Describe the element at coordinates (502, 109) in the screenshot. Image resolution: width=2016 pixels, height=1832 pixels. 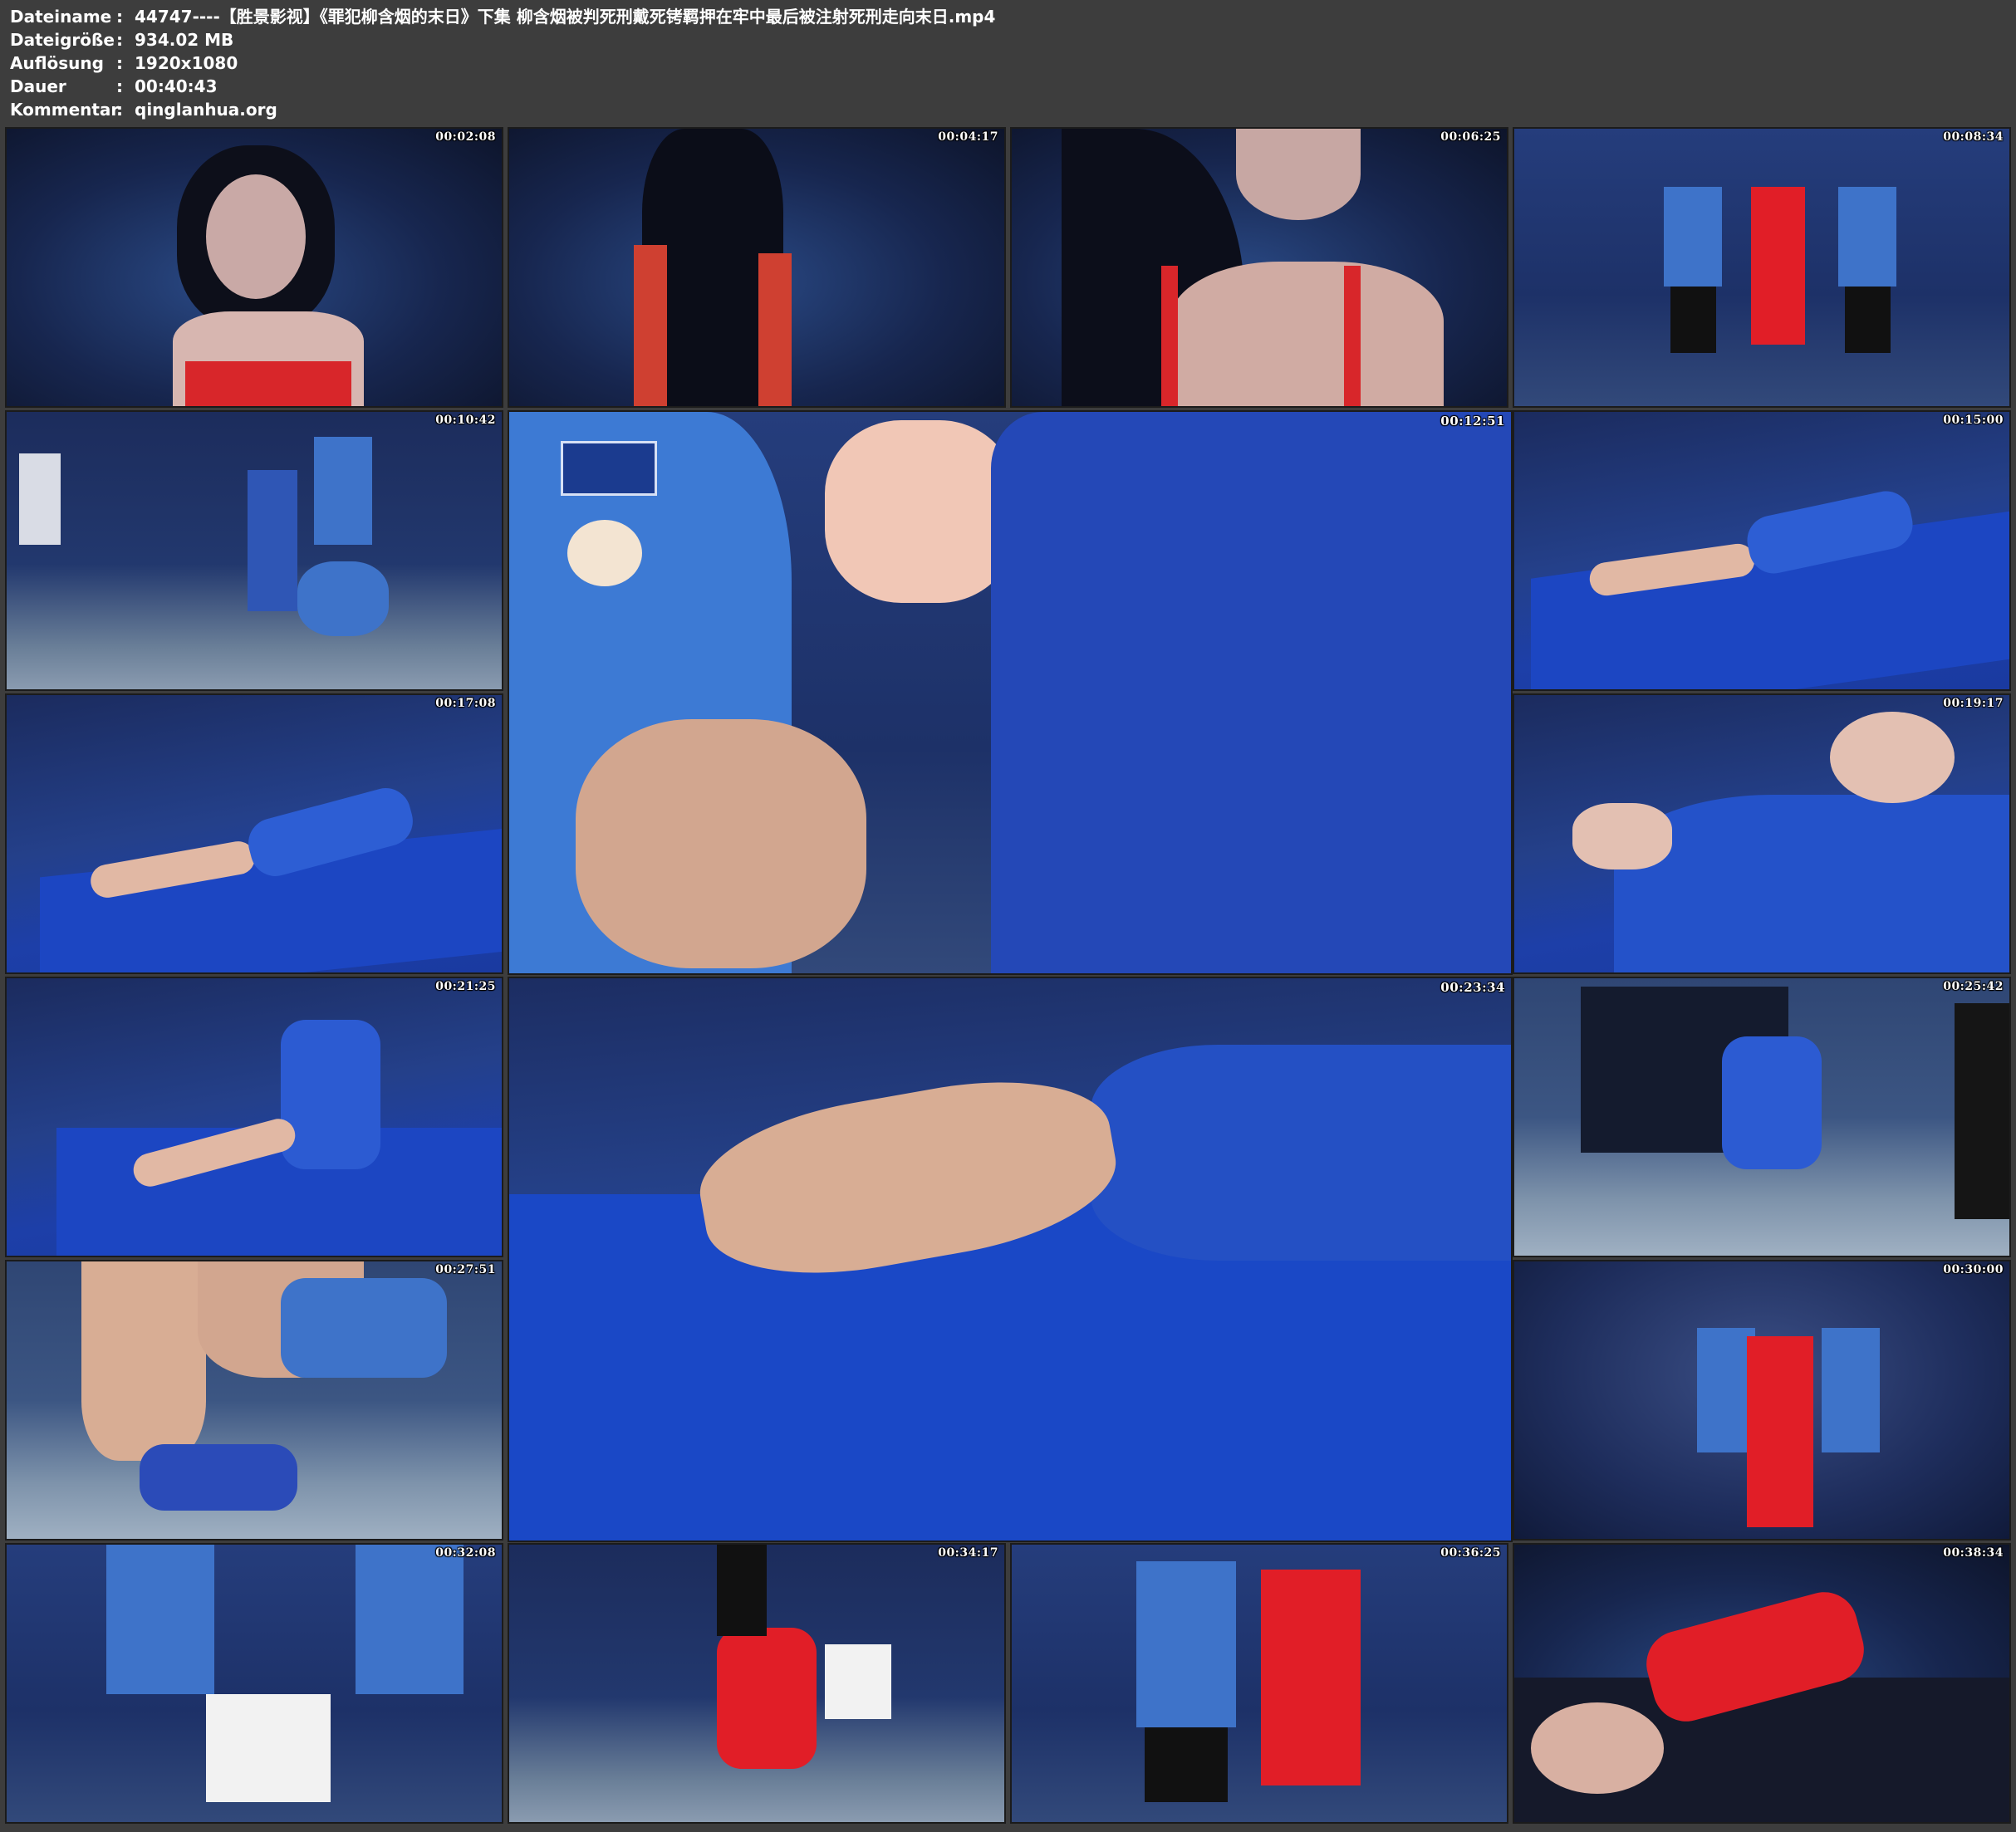
I see `info-row-comment: Kommentar : qinglanhua.org` at that location.